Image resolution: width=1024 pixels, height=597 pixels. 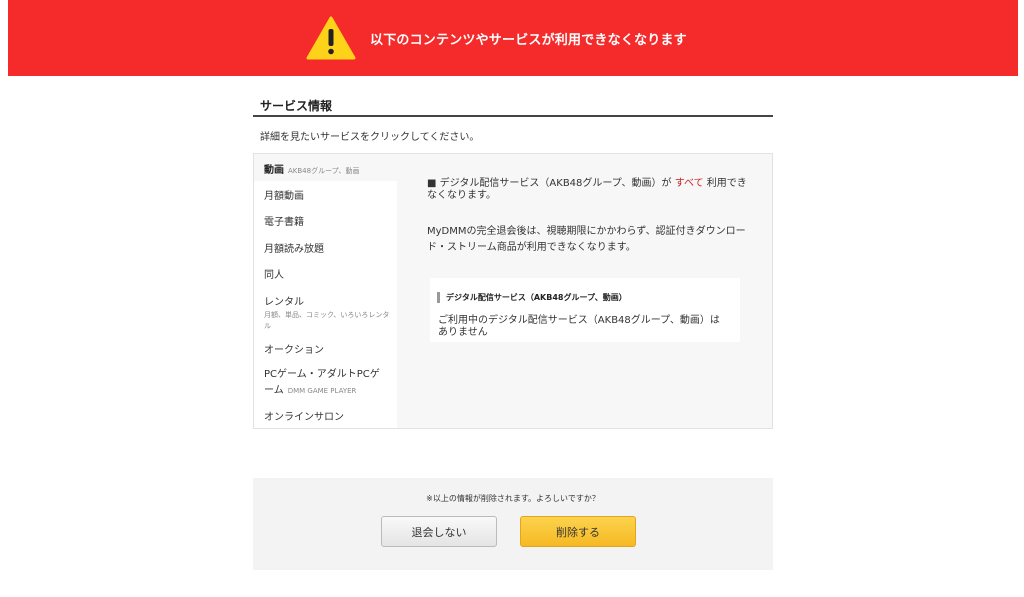 I want to click on delete-button: 削除する, so click(x=578, y=531).